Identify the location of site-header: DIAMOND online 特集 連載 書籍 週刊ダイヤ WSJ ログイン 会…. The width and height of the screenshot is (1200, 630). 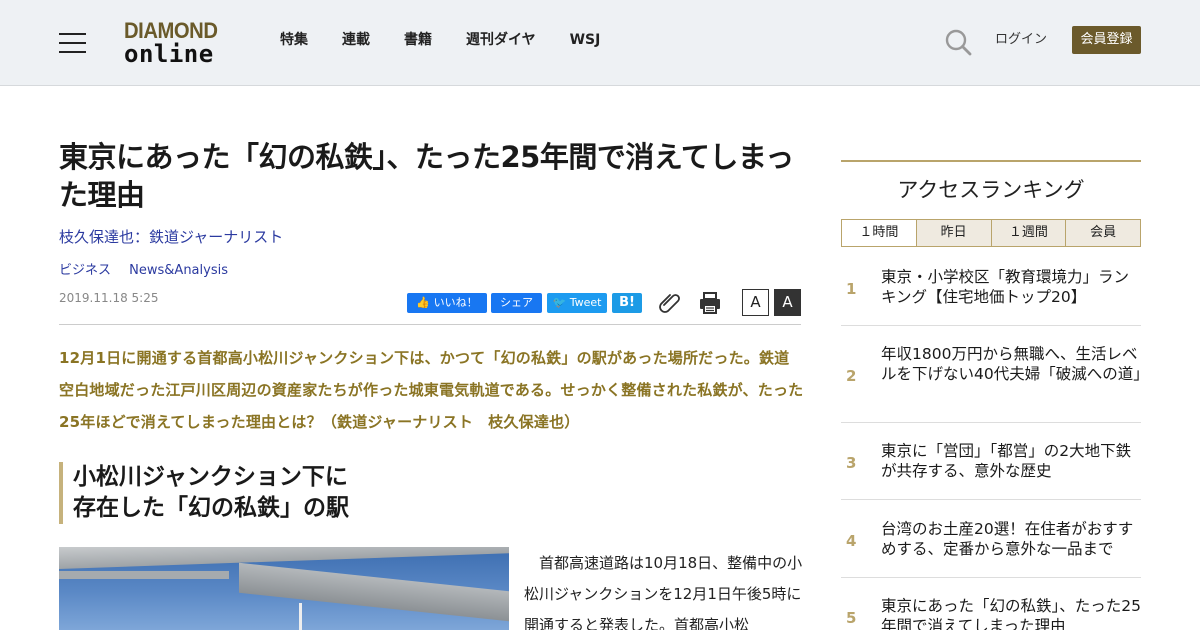
(600, 43).